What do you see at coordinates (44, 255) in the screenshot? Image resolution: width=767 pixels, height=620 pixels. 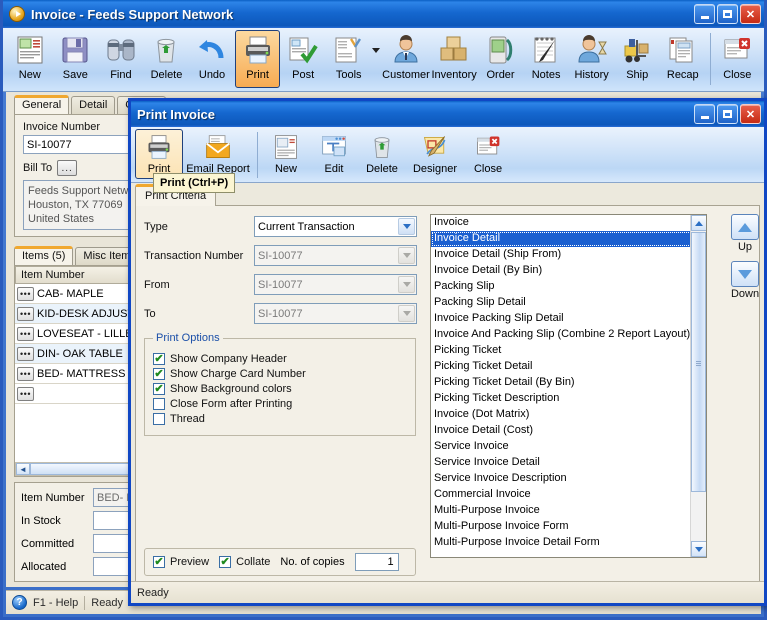 I see `tab-items: Items (5)` at bounding box center [44, 255].